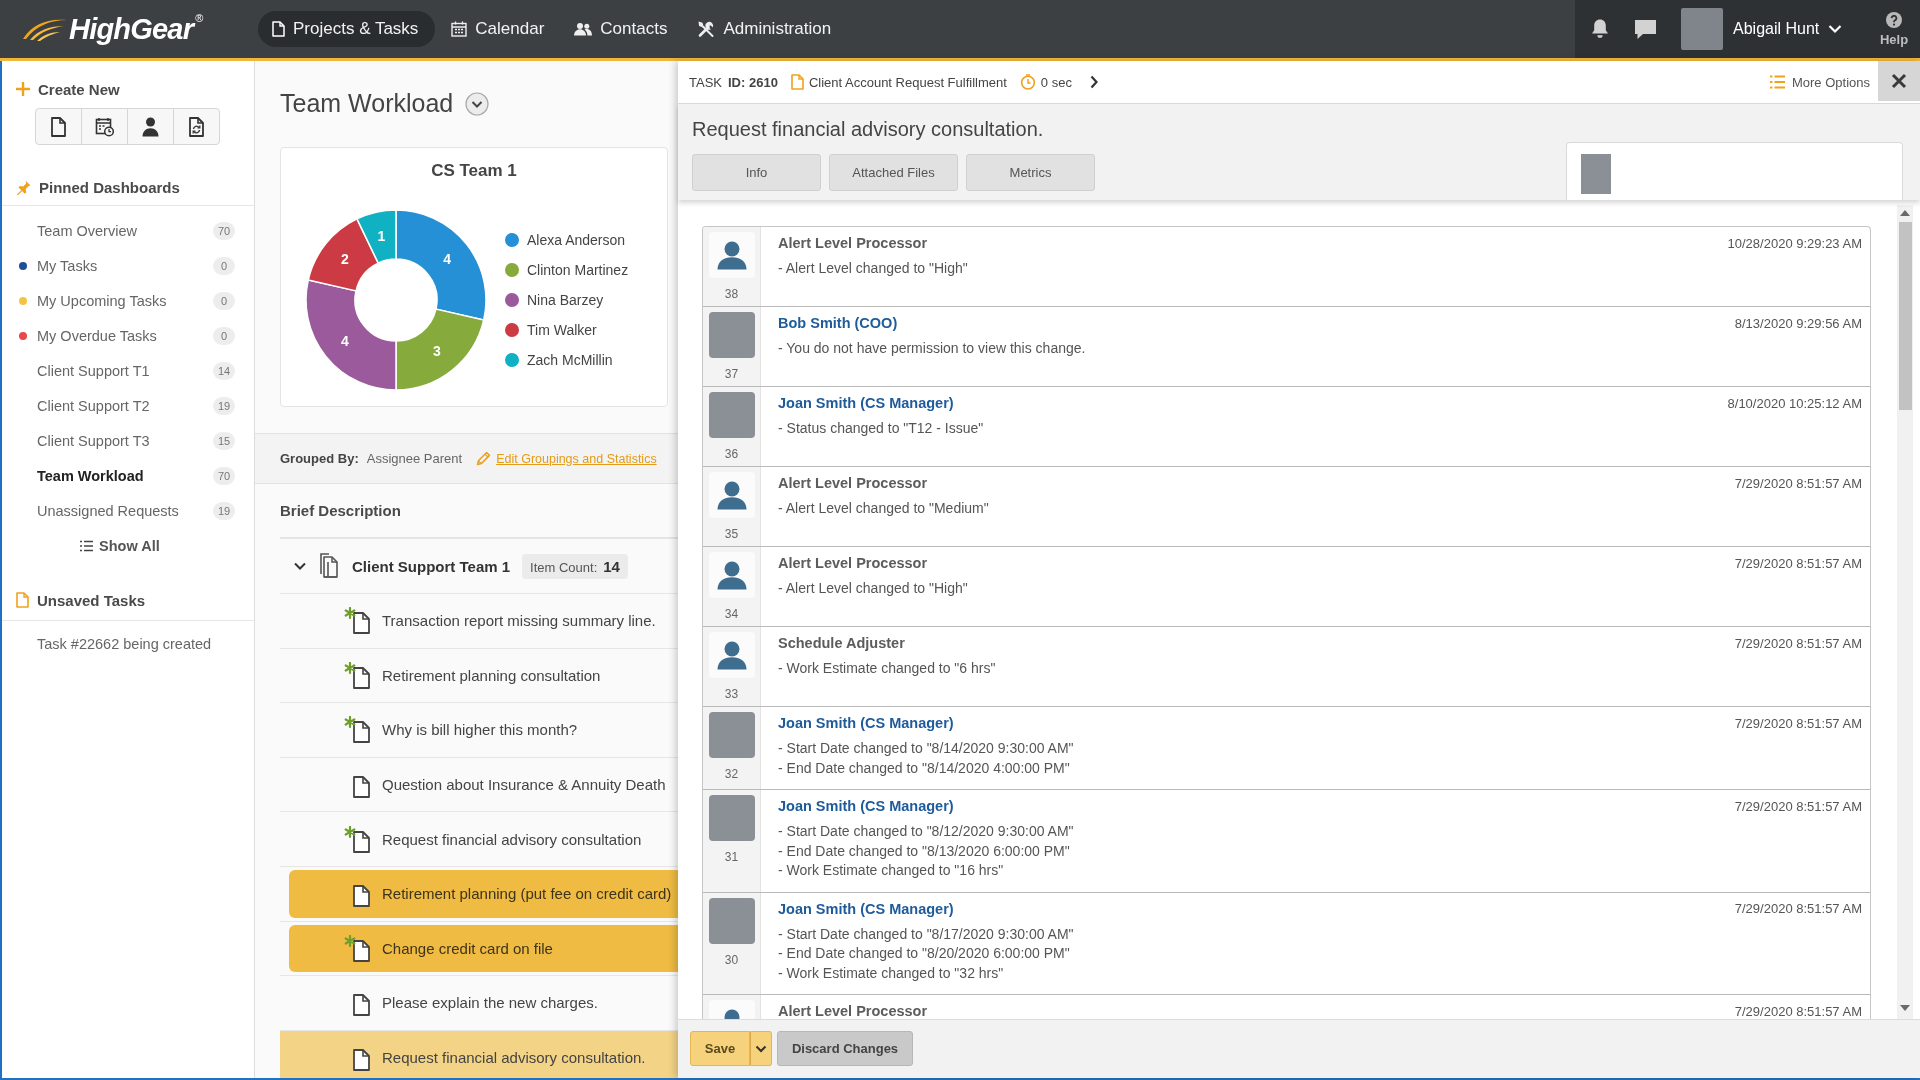  I want to click on new-contact-button, so click(150, 126).